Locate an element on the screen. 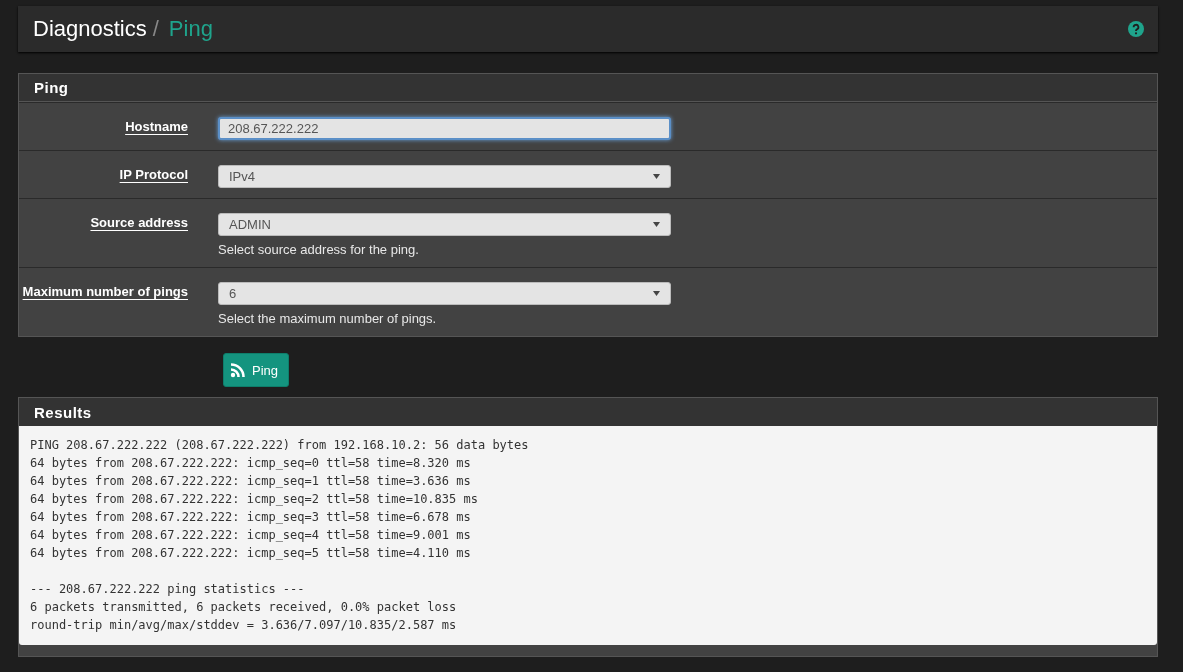 The width and height of the screenshot is (1183, 672). hostname-field: 208.67.222.222 is located at coordinates (444, 128).